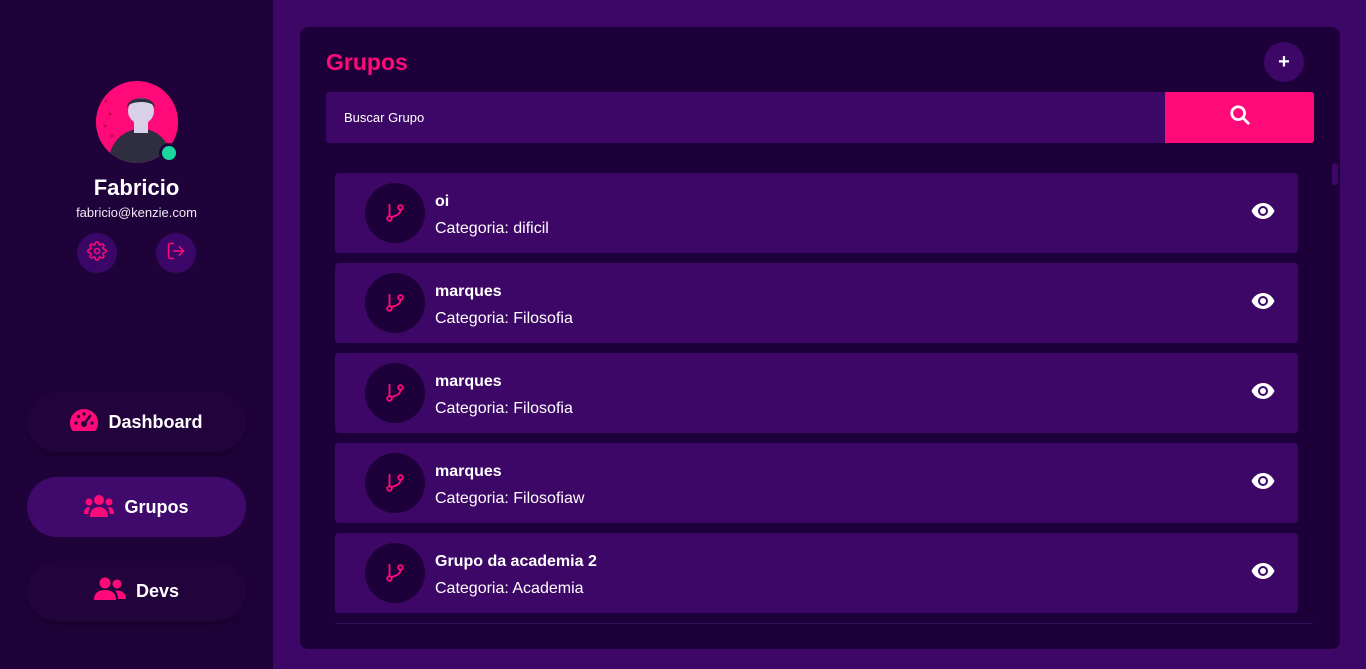 The height and width of the screenshot is (669, 1366). What do you see at coordinates (109, 591) in the screenshot?
I see `user-friends-icon` at bounding box center [109, 591].